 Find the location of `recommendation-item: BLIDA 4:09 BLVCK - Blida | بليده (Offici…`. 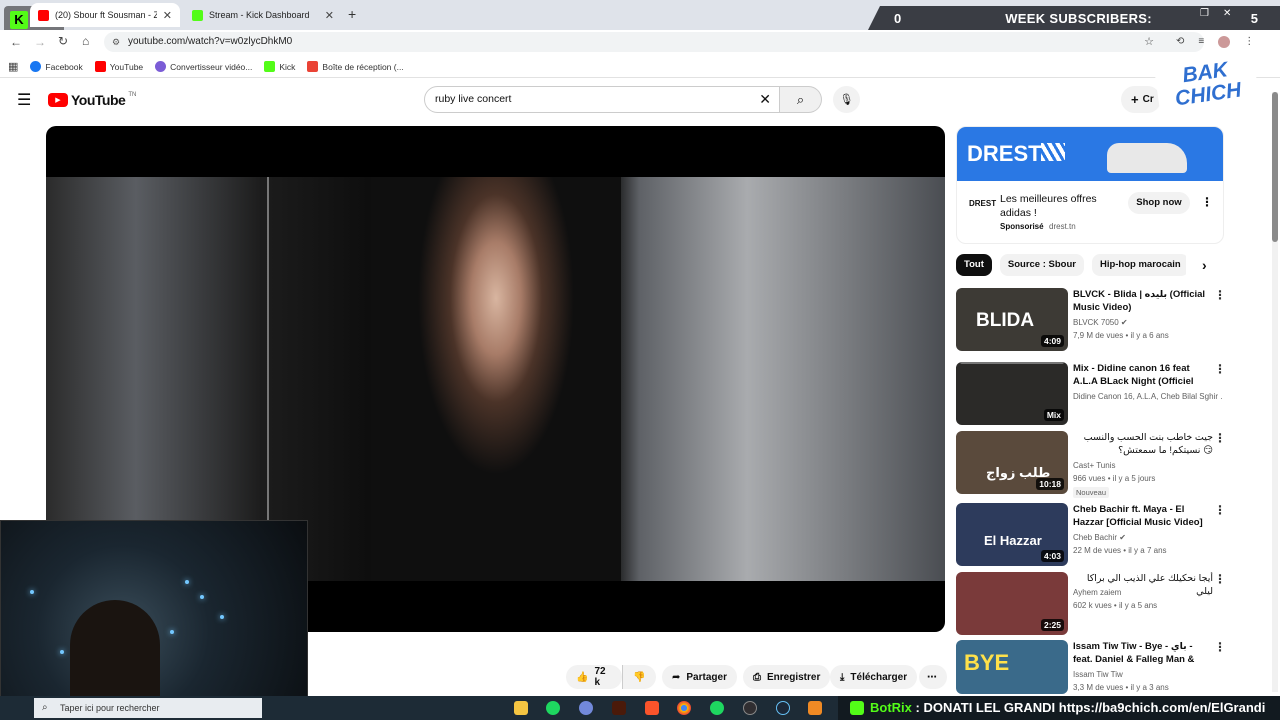

recommendation-item: BLIDA 4:09 BLVCK - Blida | بليده (Offici… is located at coordinates (1091, 320).